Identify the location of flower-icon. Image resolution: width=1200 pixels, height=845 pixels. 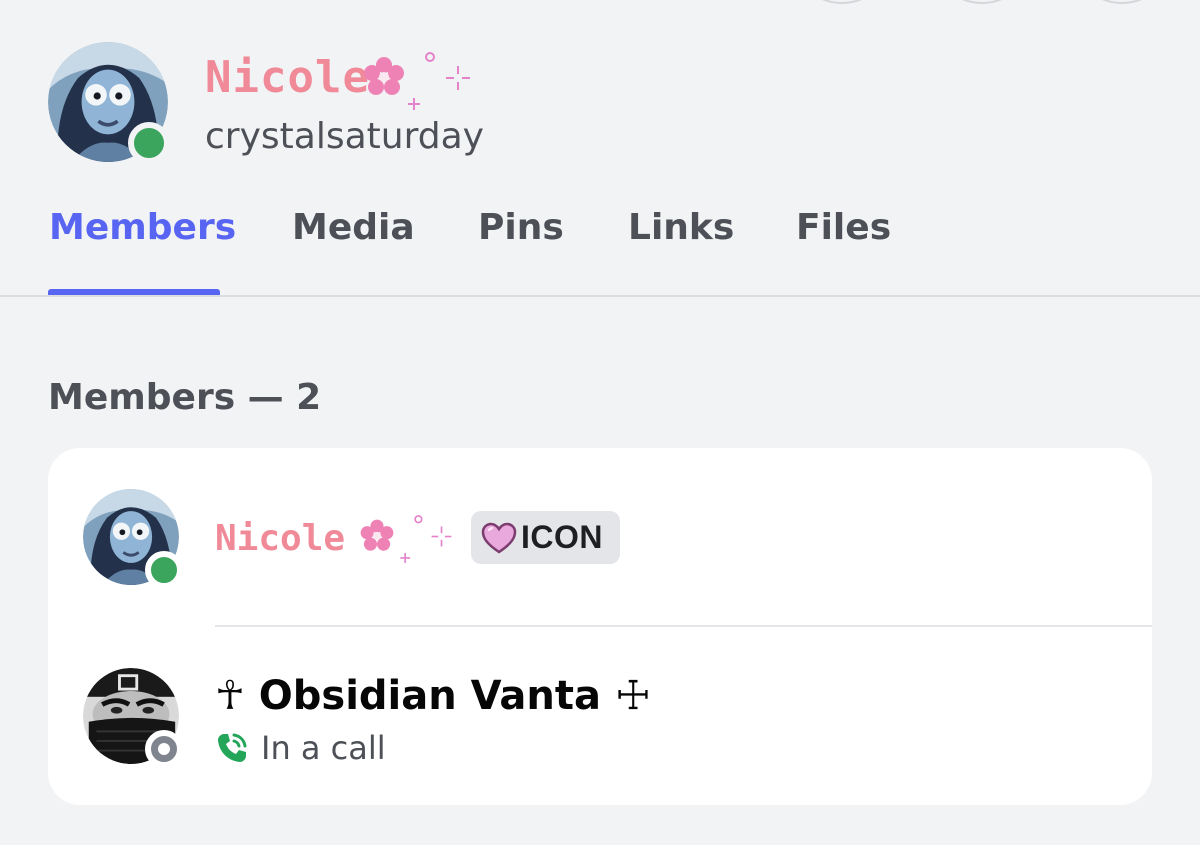
(377, 535).